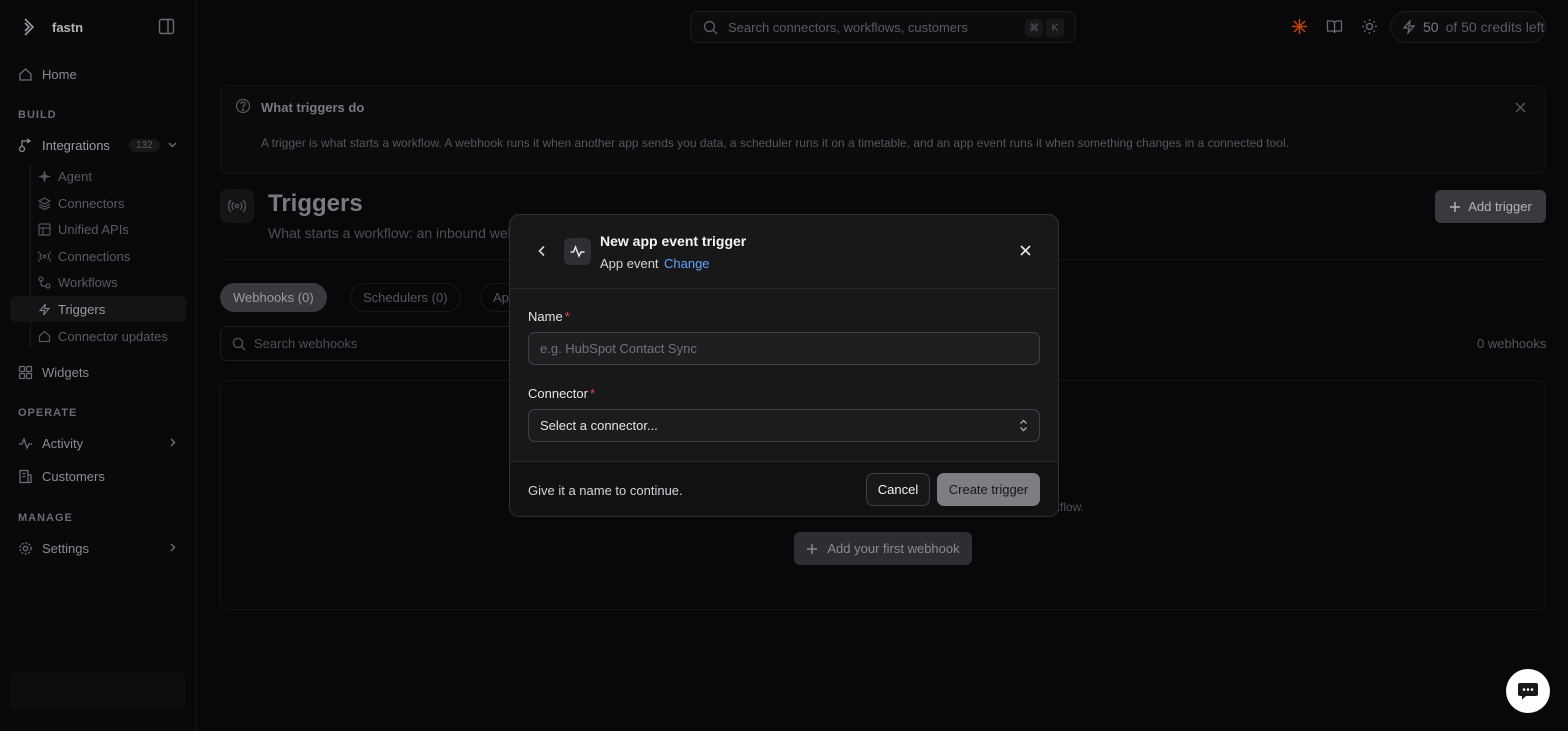 Image resolution: width=1568 pixels, height=731 pixels. Describe the element at coordinates (848, 27) in the screenshot. I see `search-placeholder: Search connectors, workflows, customers` at that location.